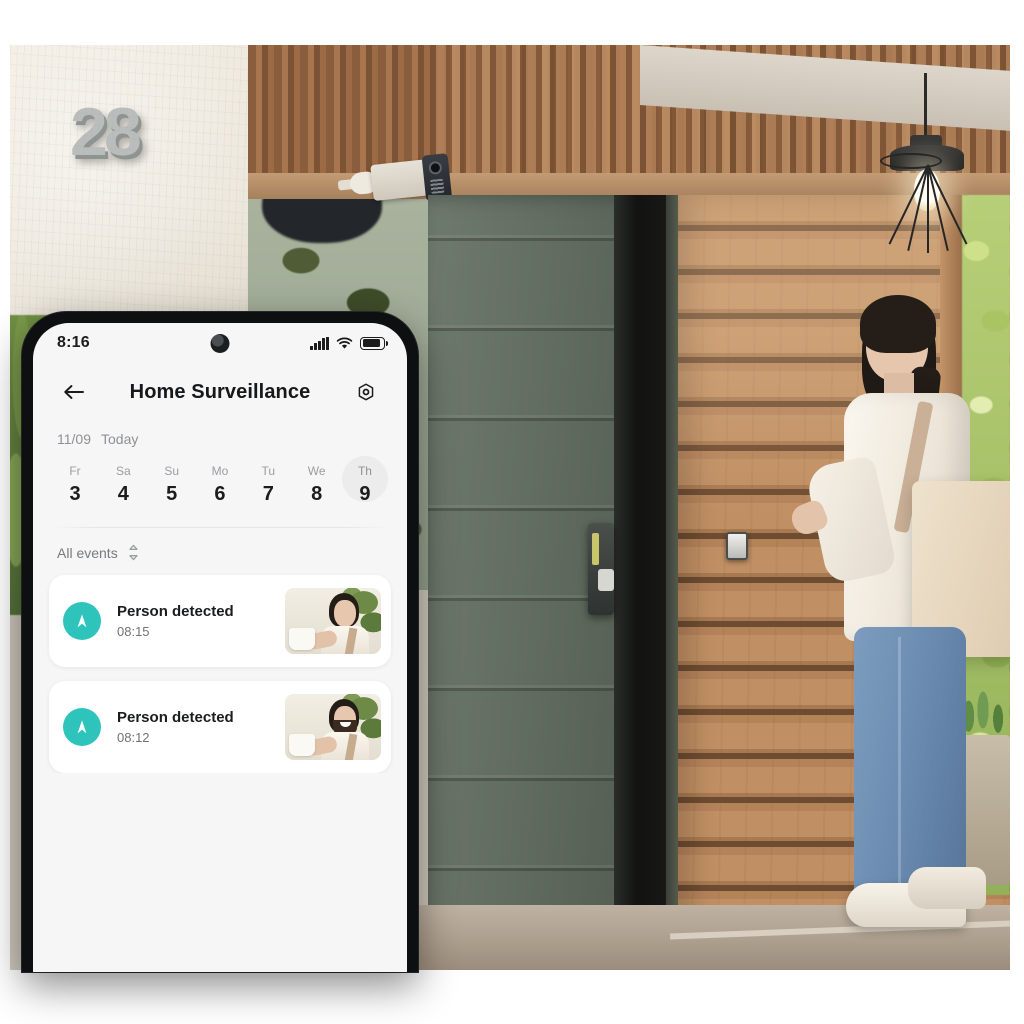  Describe the element at coordinates (345, 613) in the screenshot. I see `thumb-face` at that location.